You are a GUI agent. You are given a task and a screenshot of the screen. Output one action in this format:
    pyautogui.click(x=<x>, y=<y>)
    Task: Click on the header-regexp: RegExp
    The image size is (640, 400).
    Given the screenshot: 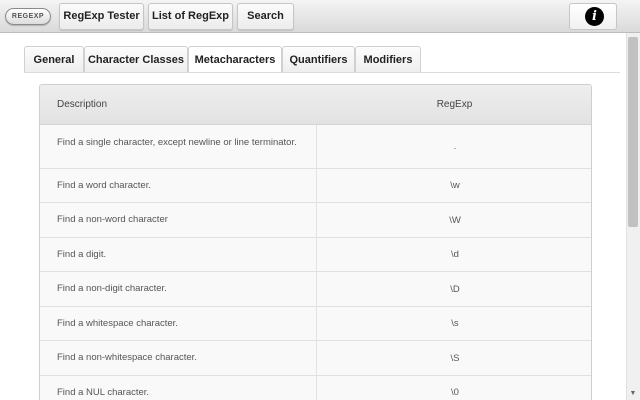 What is the action you would take?
    pyautogui.click(x=454, y=104)
    